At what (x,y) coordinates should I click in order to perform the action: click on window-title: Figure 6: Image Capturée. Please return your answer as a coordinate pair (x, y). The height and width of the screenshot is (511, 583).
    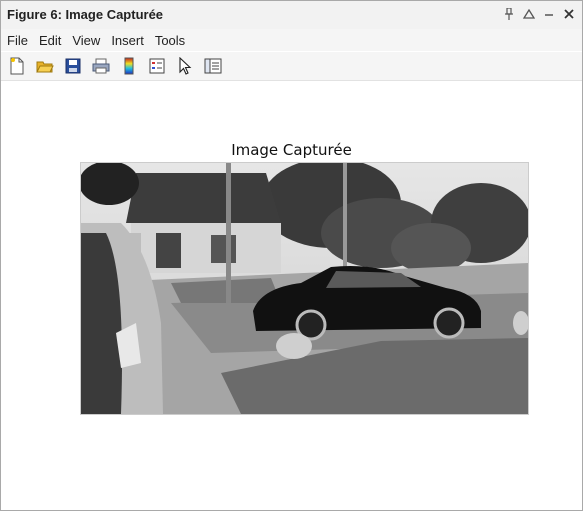
    Looking at the image, I should click on (85, 14).